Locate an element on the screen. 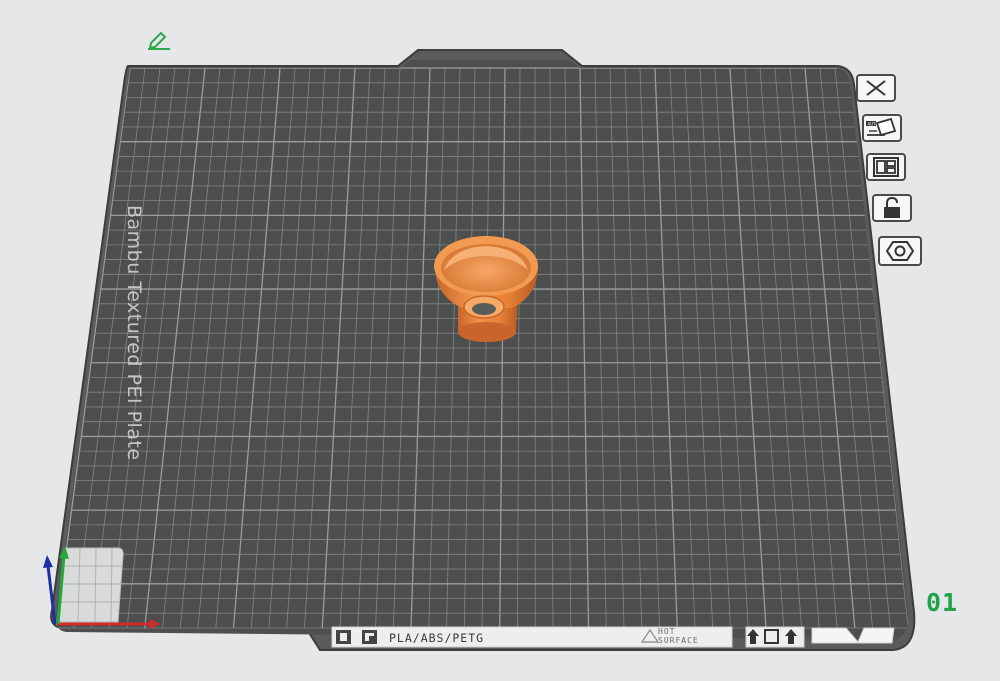  lock-icon is located at coordinates (892, 207).